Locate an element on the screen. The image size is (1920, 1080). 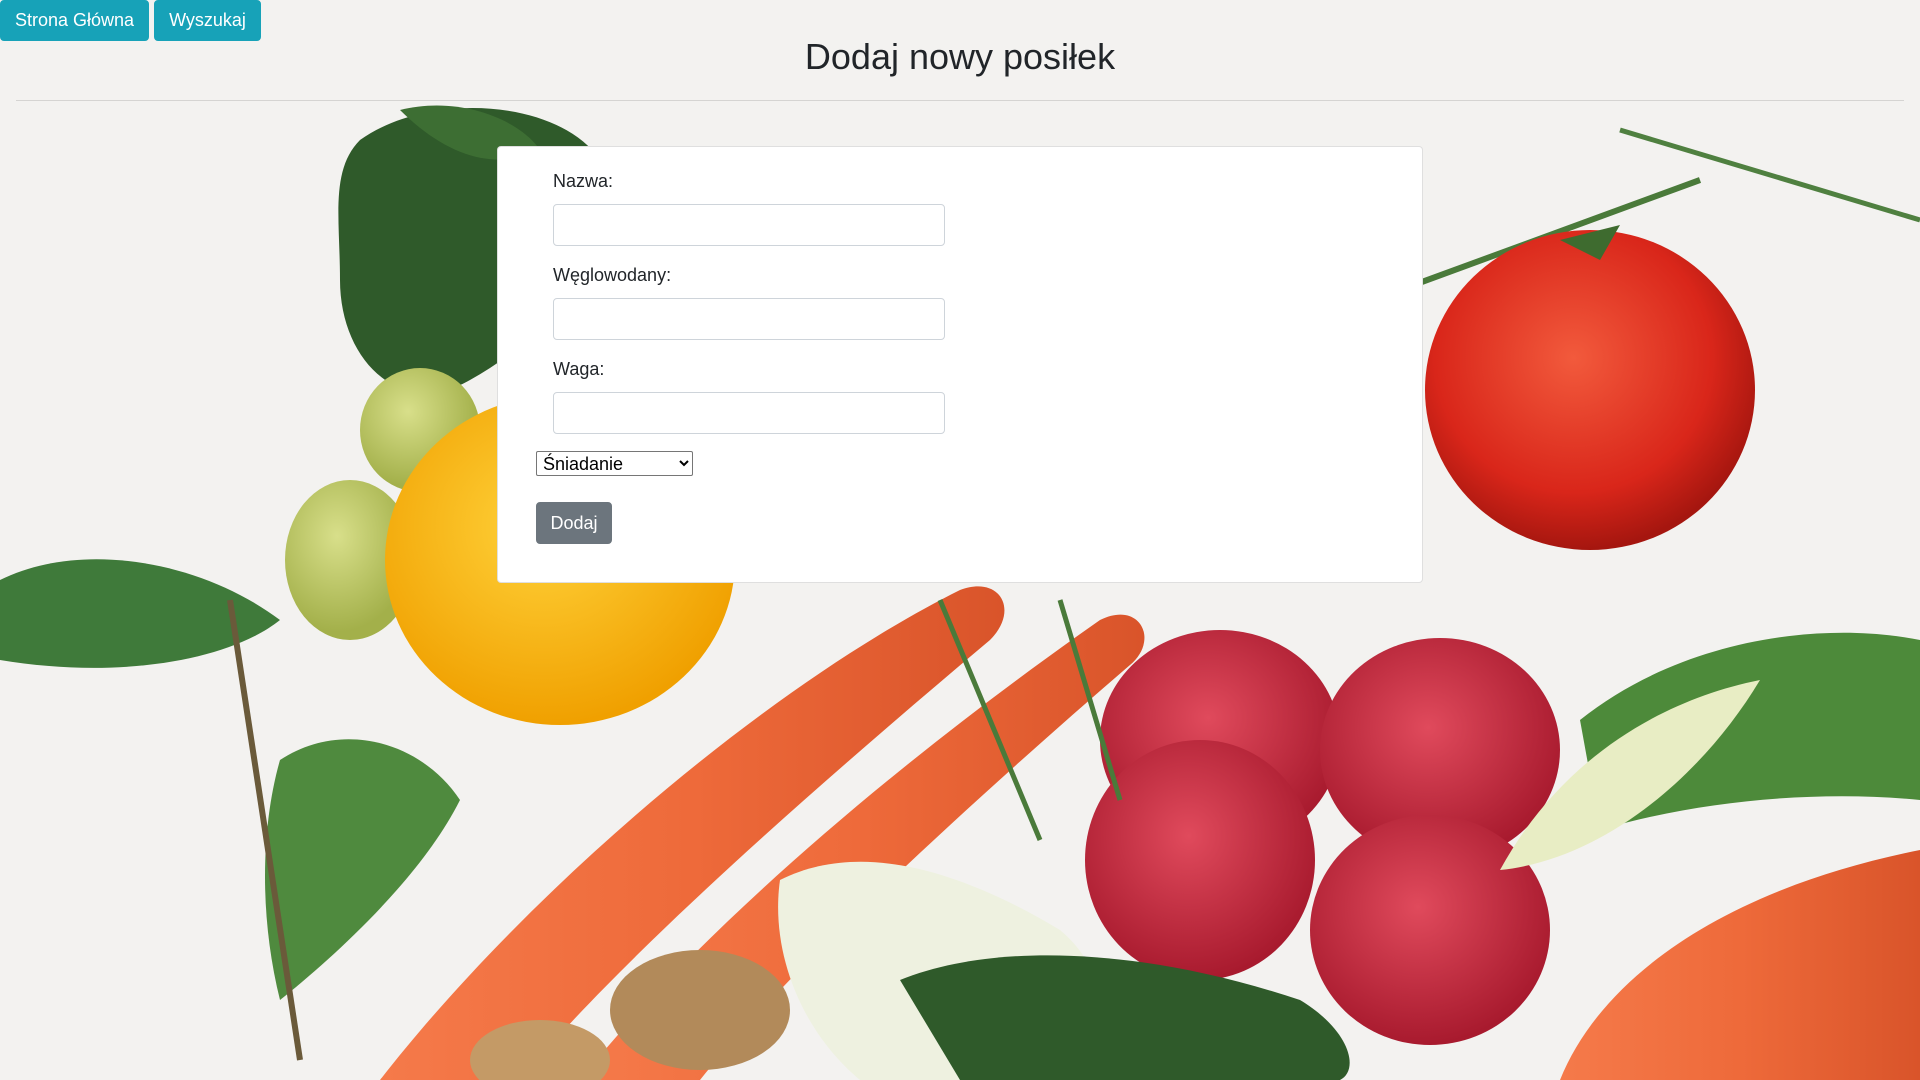
top-navigation: Strona Główna Wyszukaj is located at coordinates (130, 20).